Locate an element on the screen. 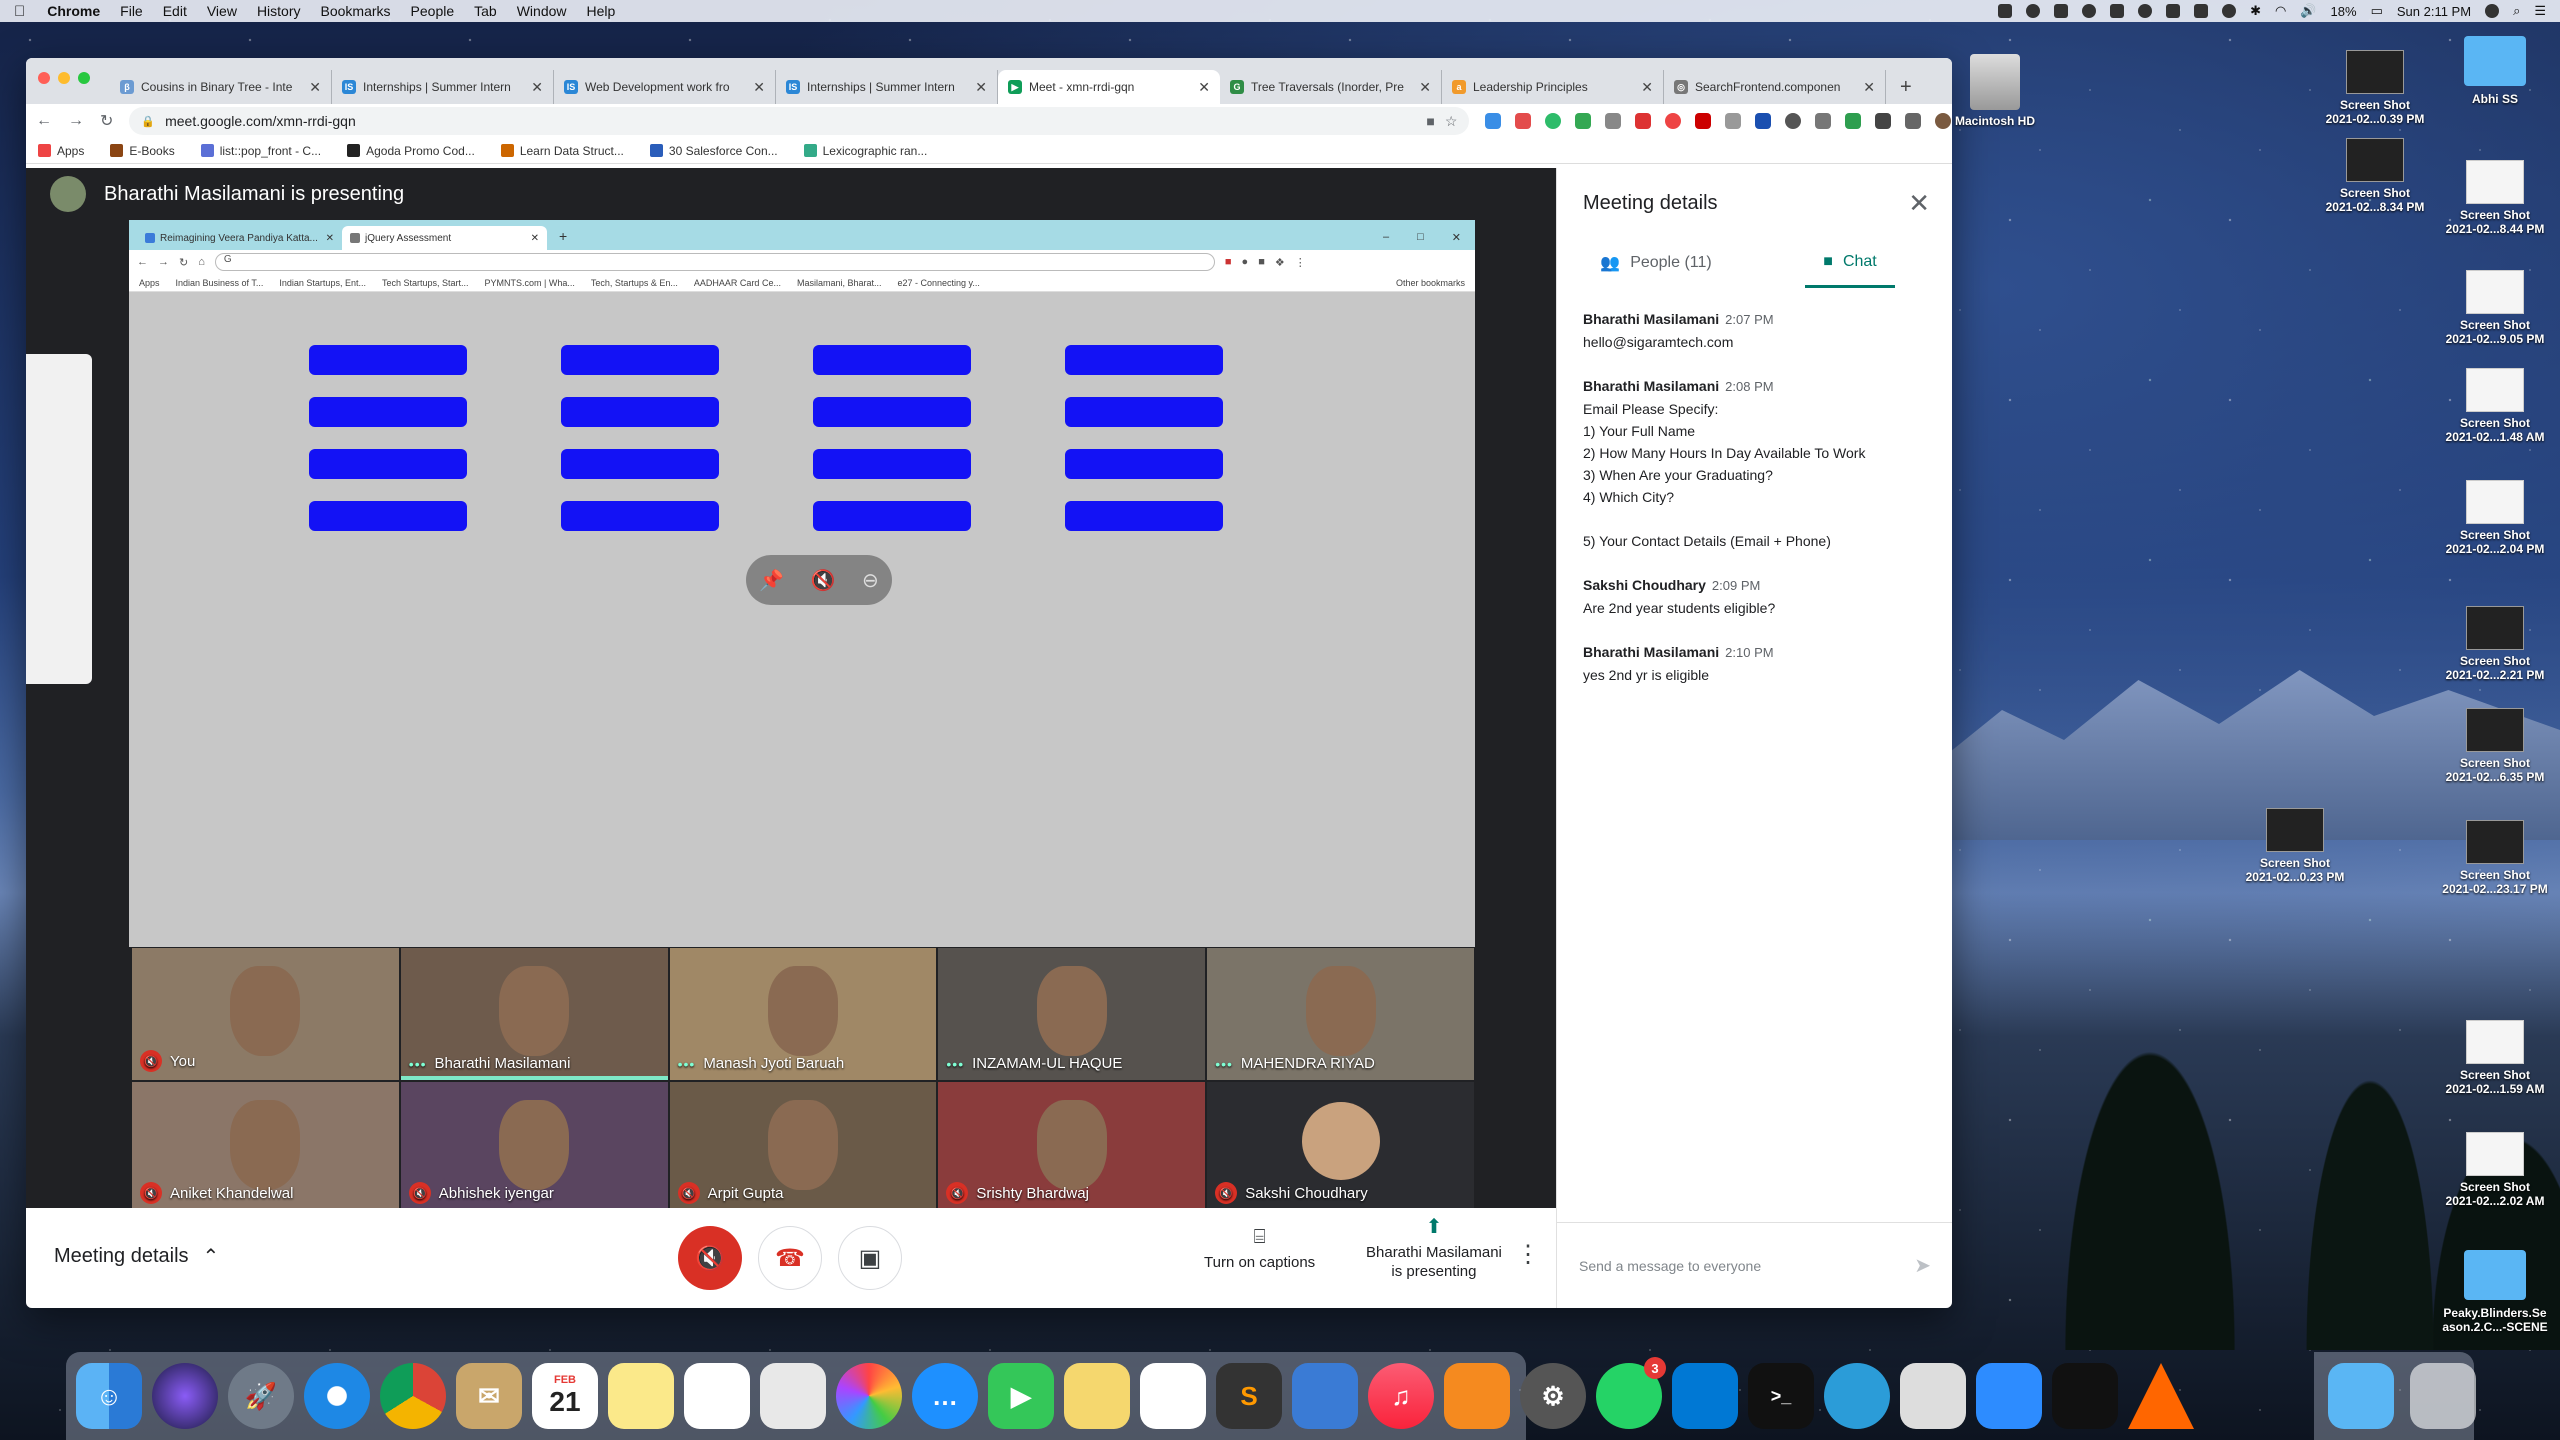  close-icon: ✕ is located at coordinates (1919, 203).